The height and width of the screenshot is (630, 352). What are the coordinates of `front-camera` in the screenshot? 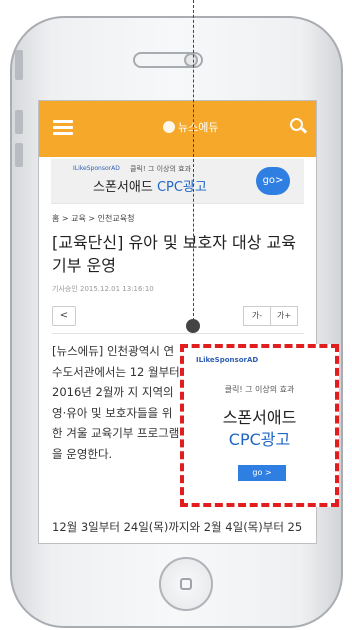 It's located at (191, 60).